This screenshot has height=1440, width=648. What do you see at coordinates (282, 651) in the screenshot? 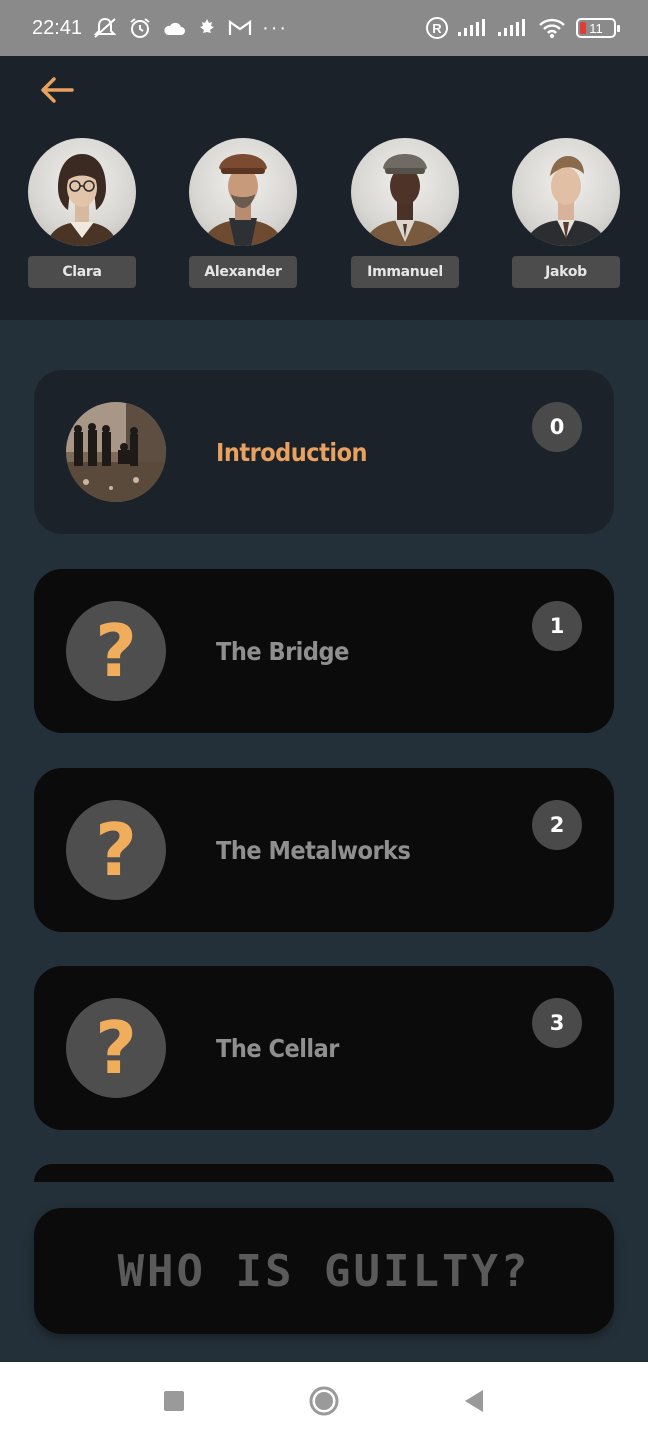
I see `chapter-title: The Bridge` at bounding box center [282, 651].